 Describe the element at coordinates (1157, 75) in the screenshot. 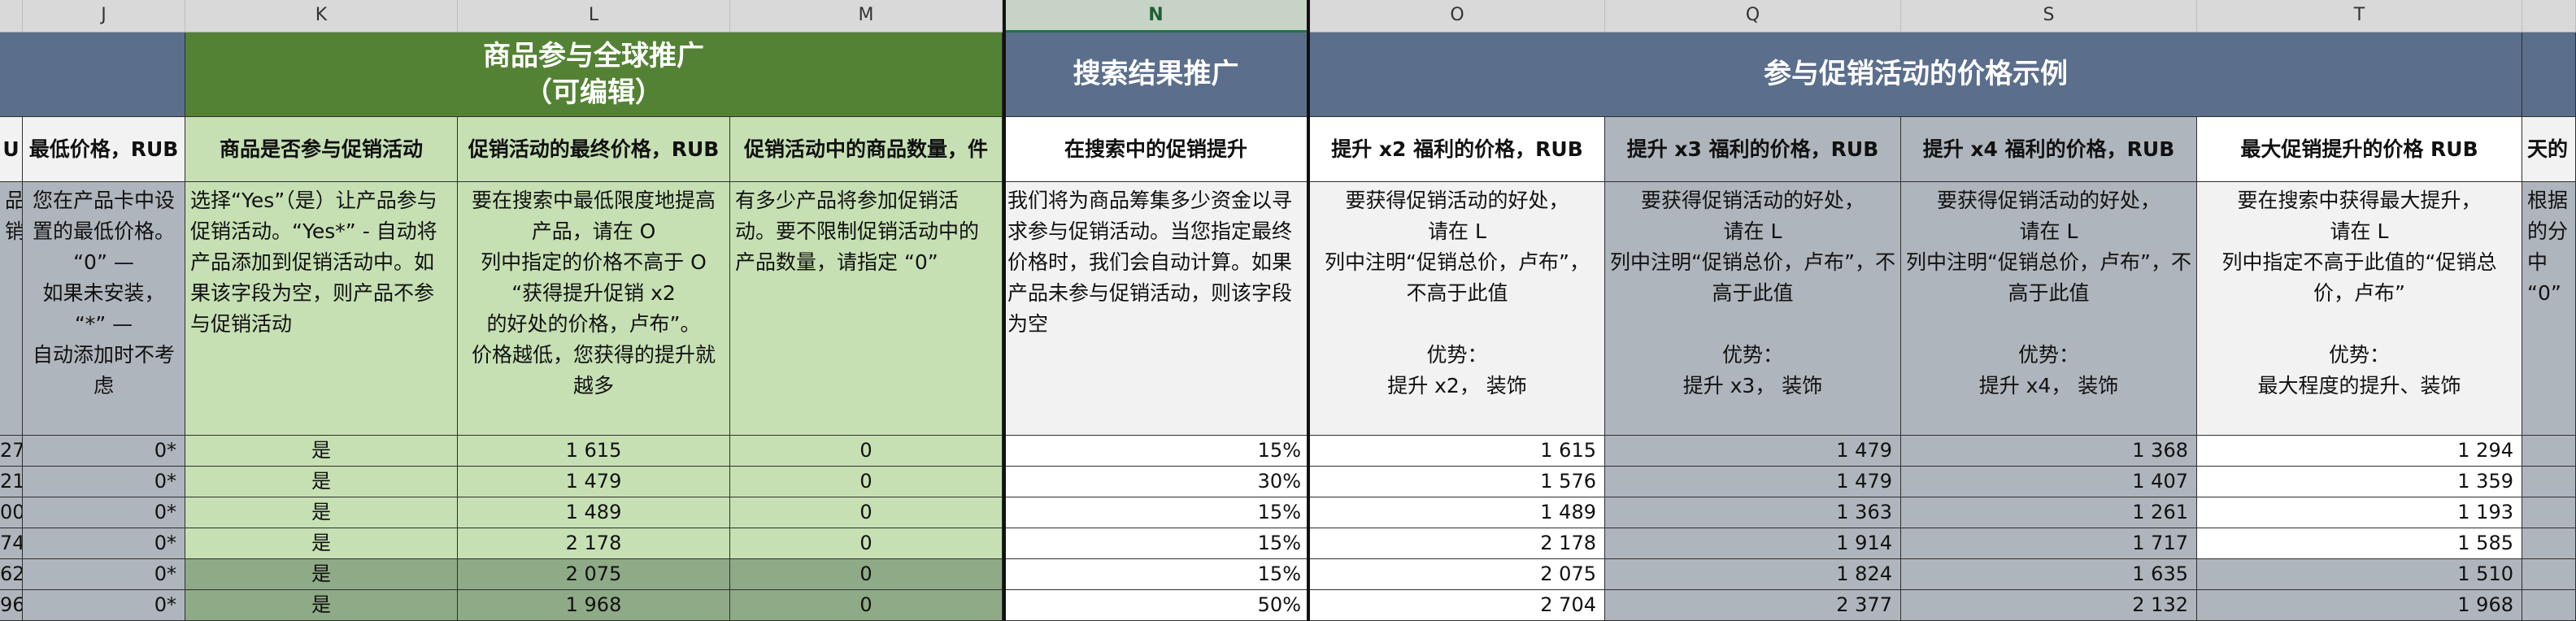

I see `band-search-promotion: 搜索结果推广` at that location.